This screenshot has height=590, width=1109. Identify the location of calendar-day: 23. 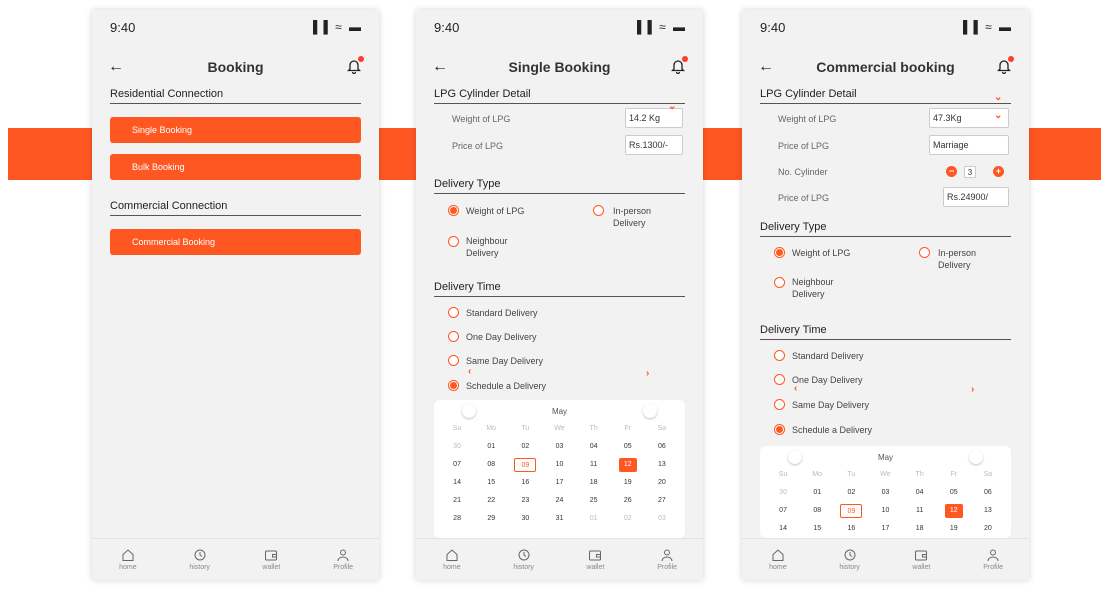
(525, 501).